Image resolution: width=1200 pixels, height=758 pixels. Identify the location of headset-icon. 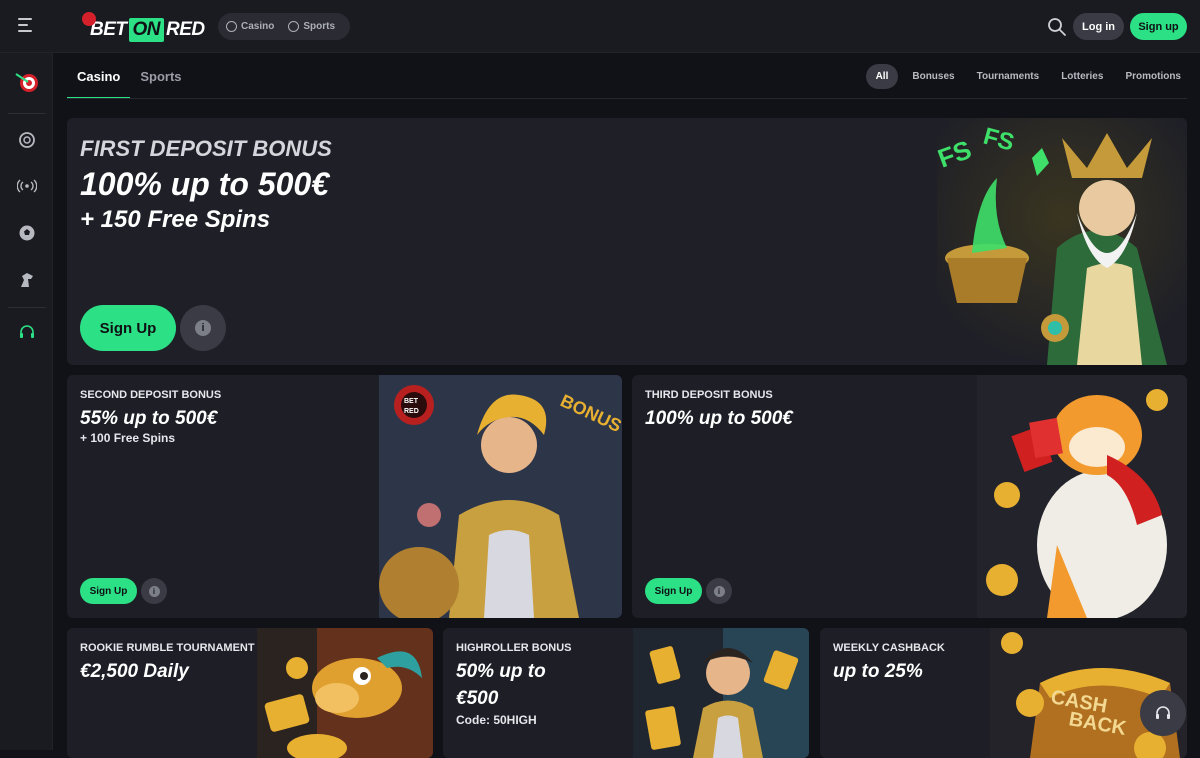
(1163, 712).